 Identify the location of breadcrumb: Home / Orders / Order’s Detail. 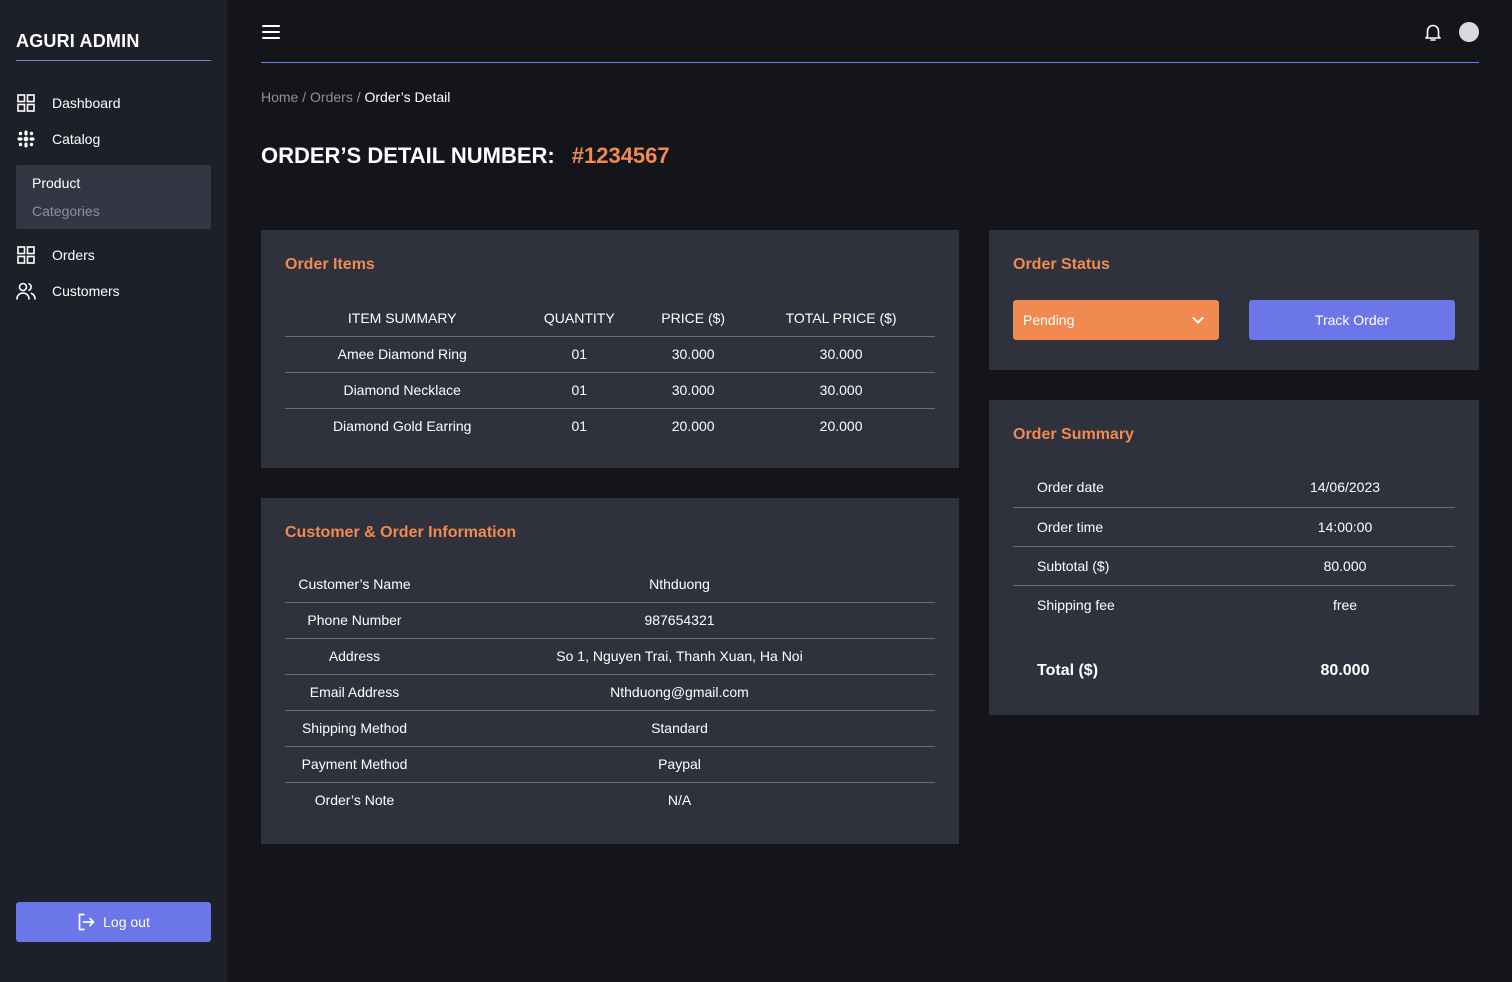
(355, 97).